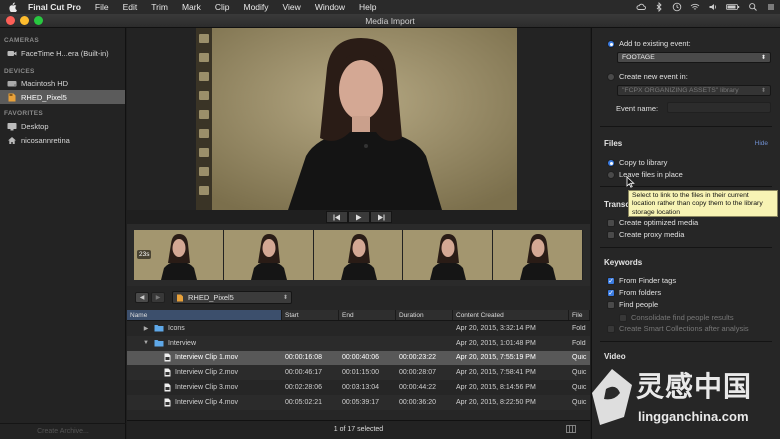  What do you see at coordinates (191, 7) in the screenshot?
I see `menu-mark: Mark` at bounding box center [191, 7].